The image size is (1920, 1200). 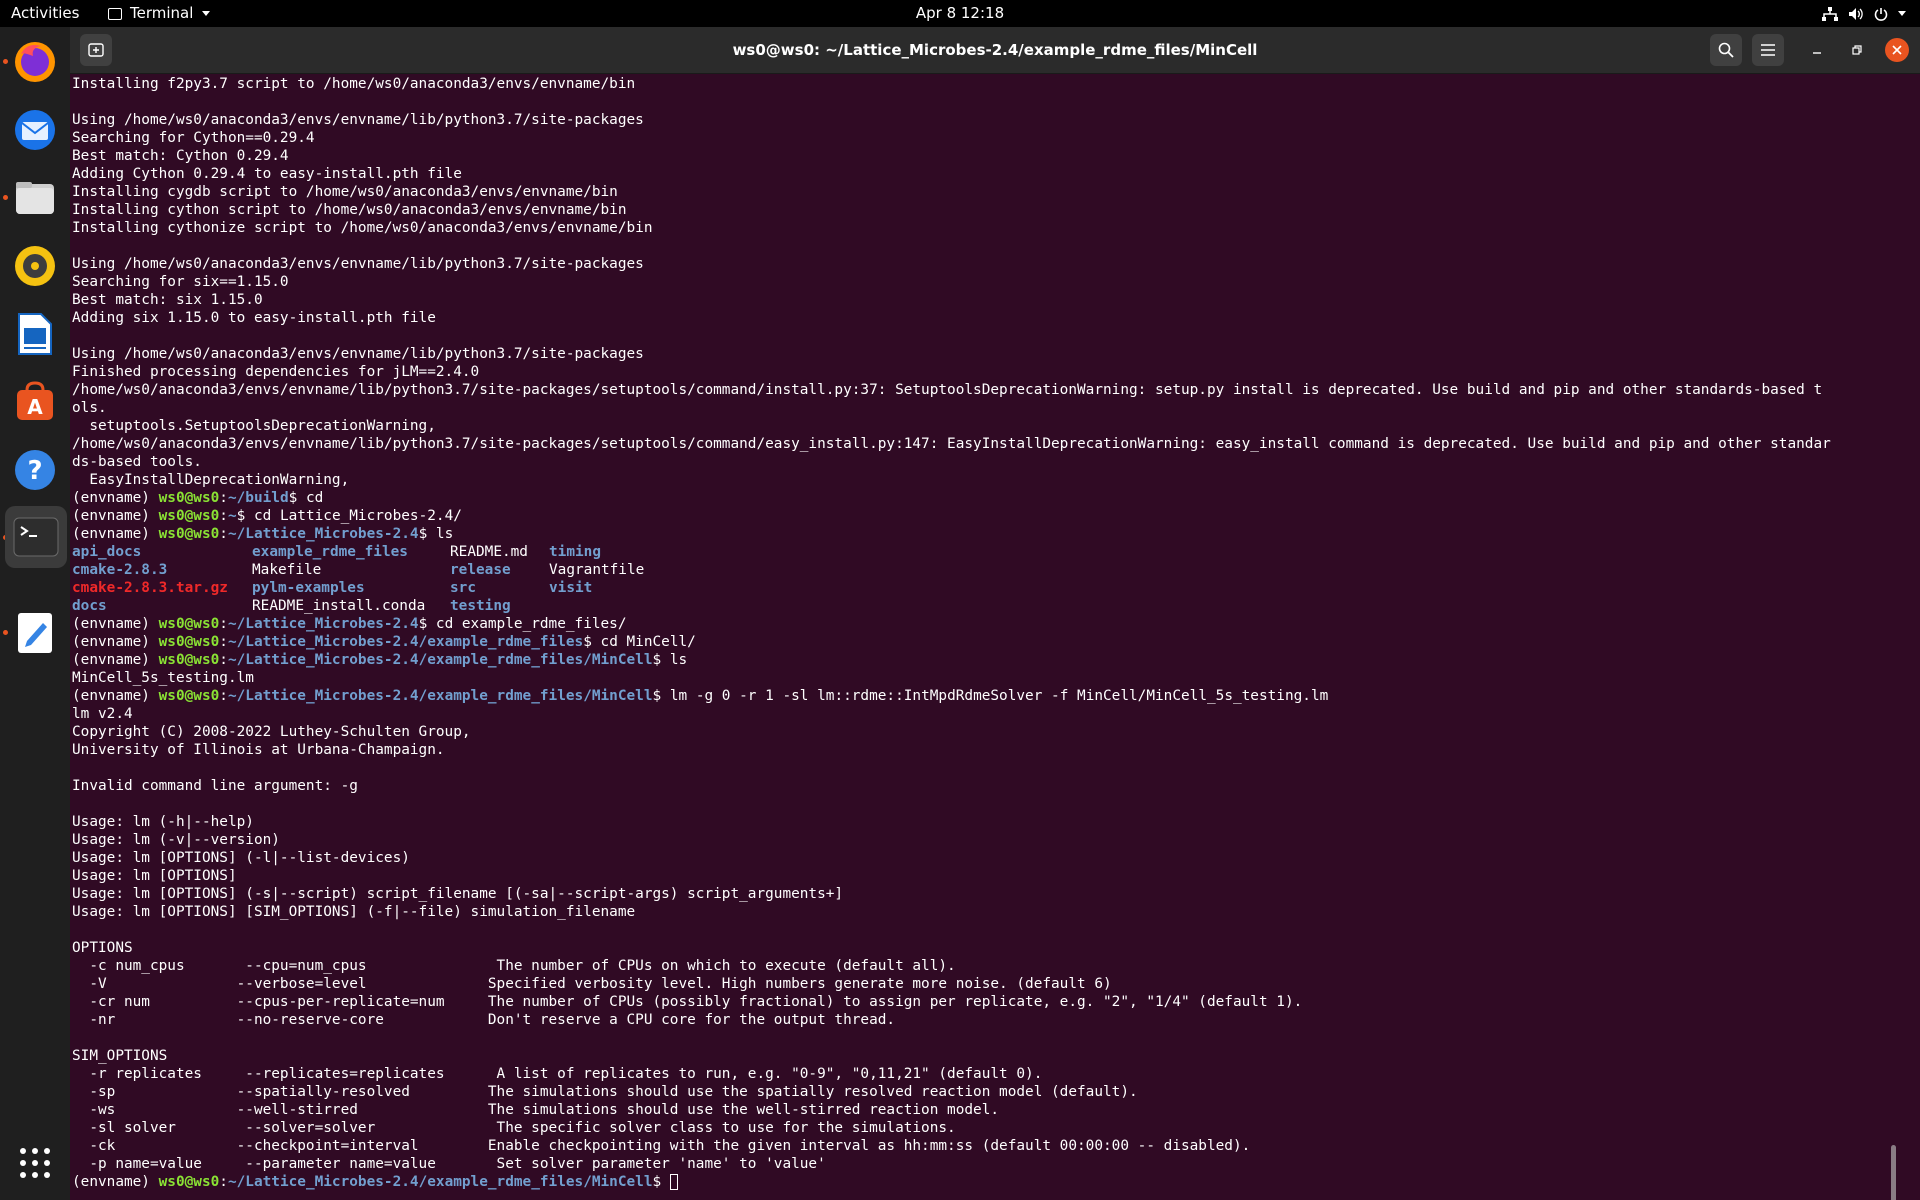 What do you see at coordinates (35, 334) in the screenshot?
I see `libreoffice-writer-icon` at bounding box center [35, 334].